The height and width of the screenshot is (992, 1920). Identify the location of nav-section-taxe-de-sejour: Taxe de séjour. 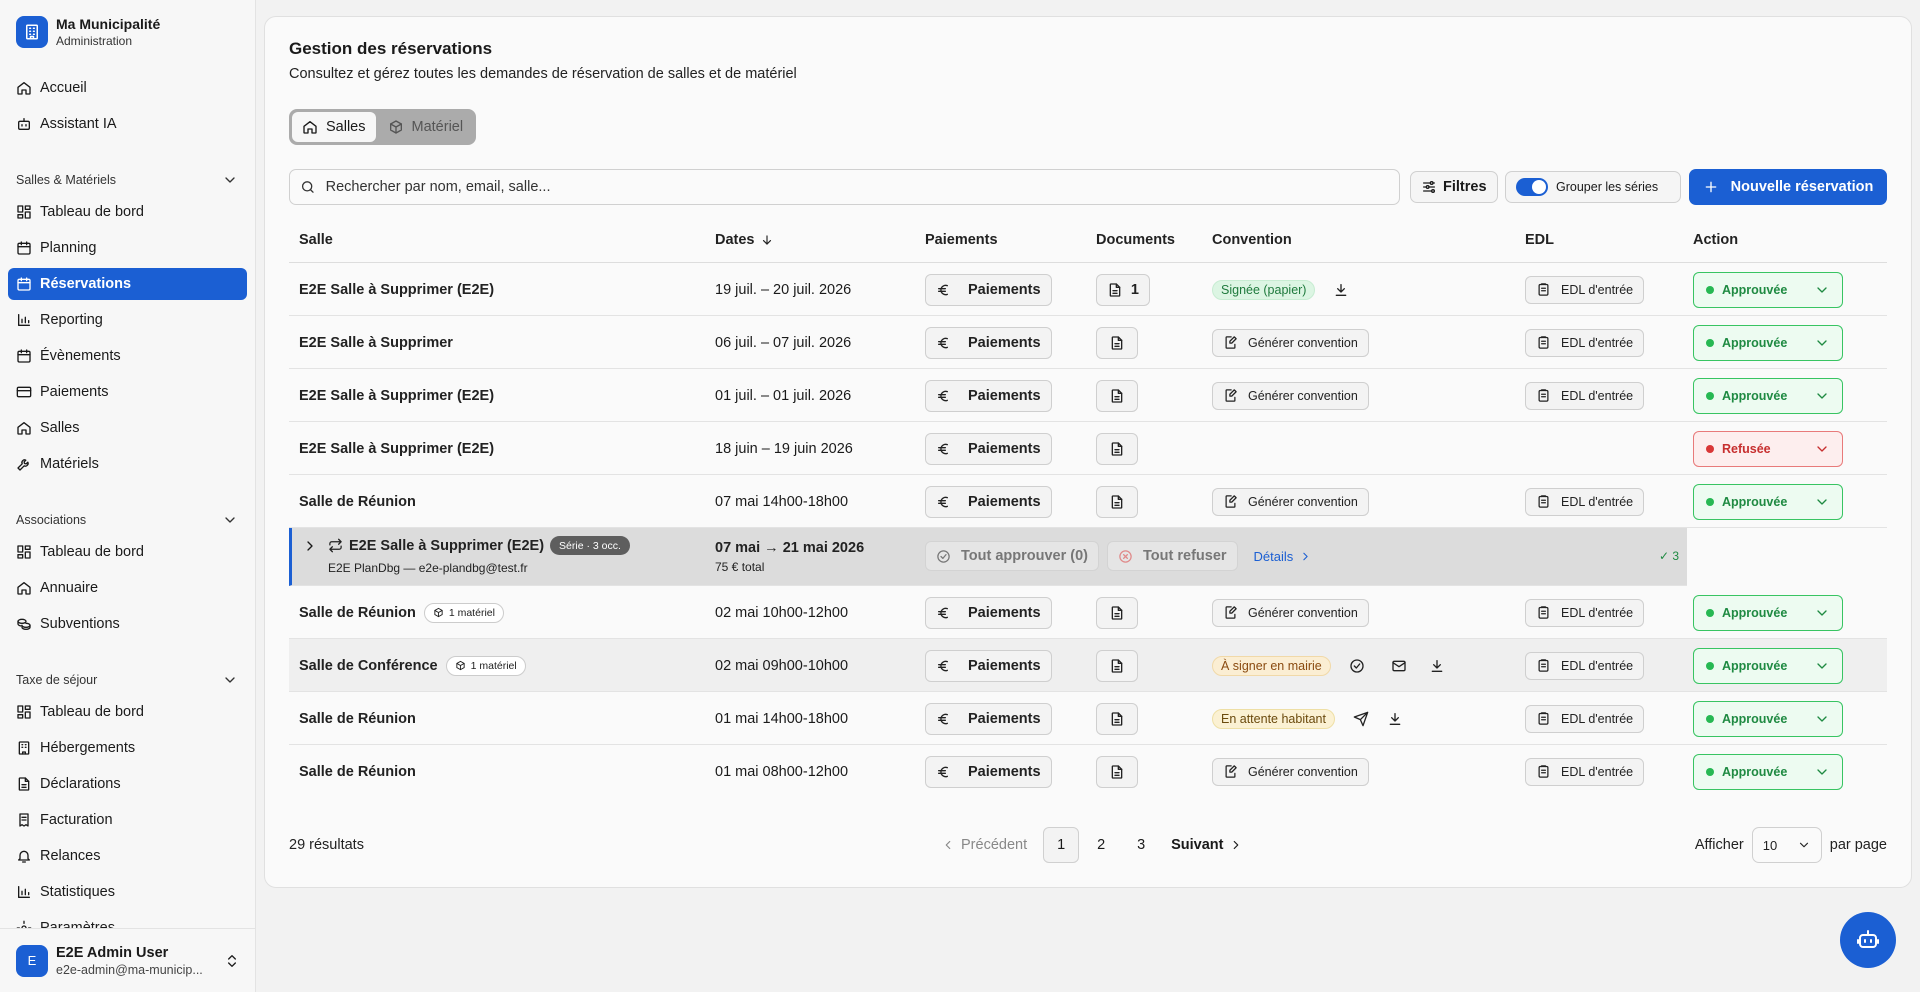
(127, 680).